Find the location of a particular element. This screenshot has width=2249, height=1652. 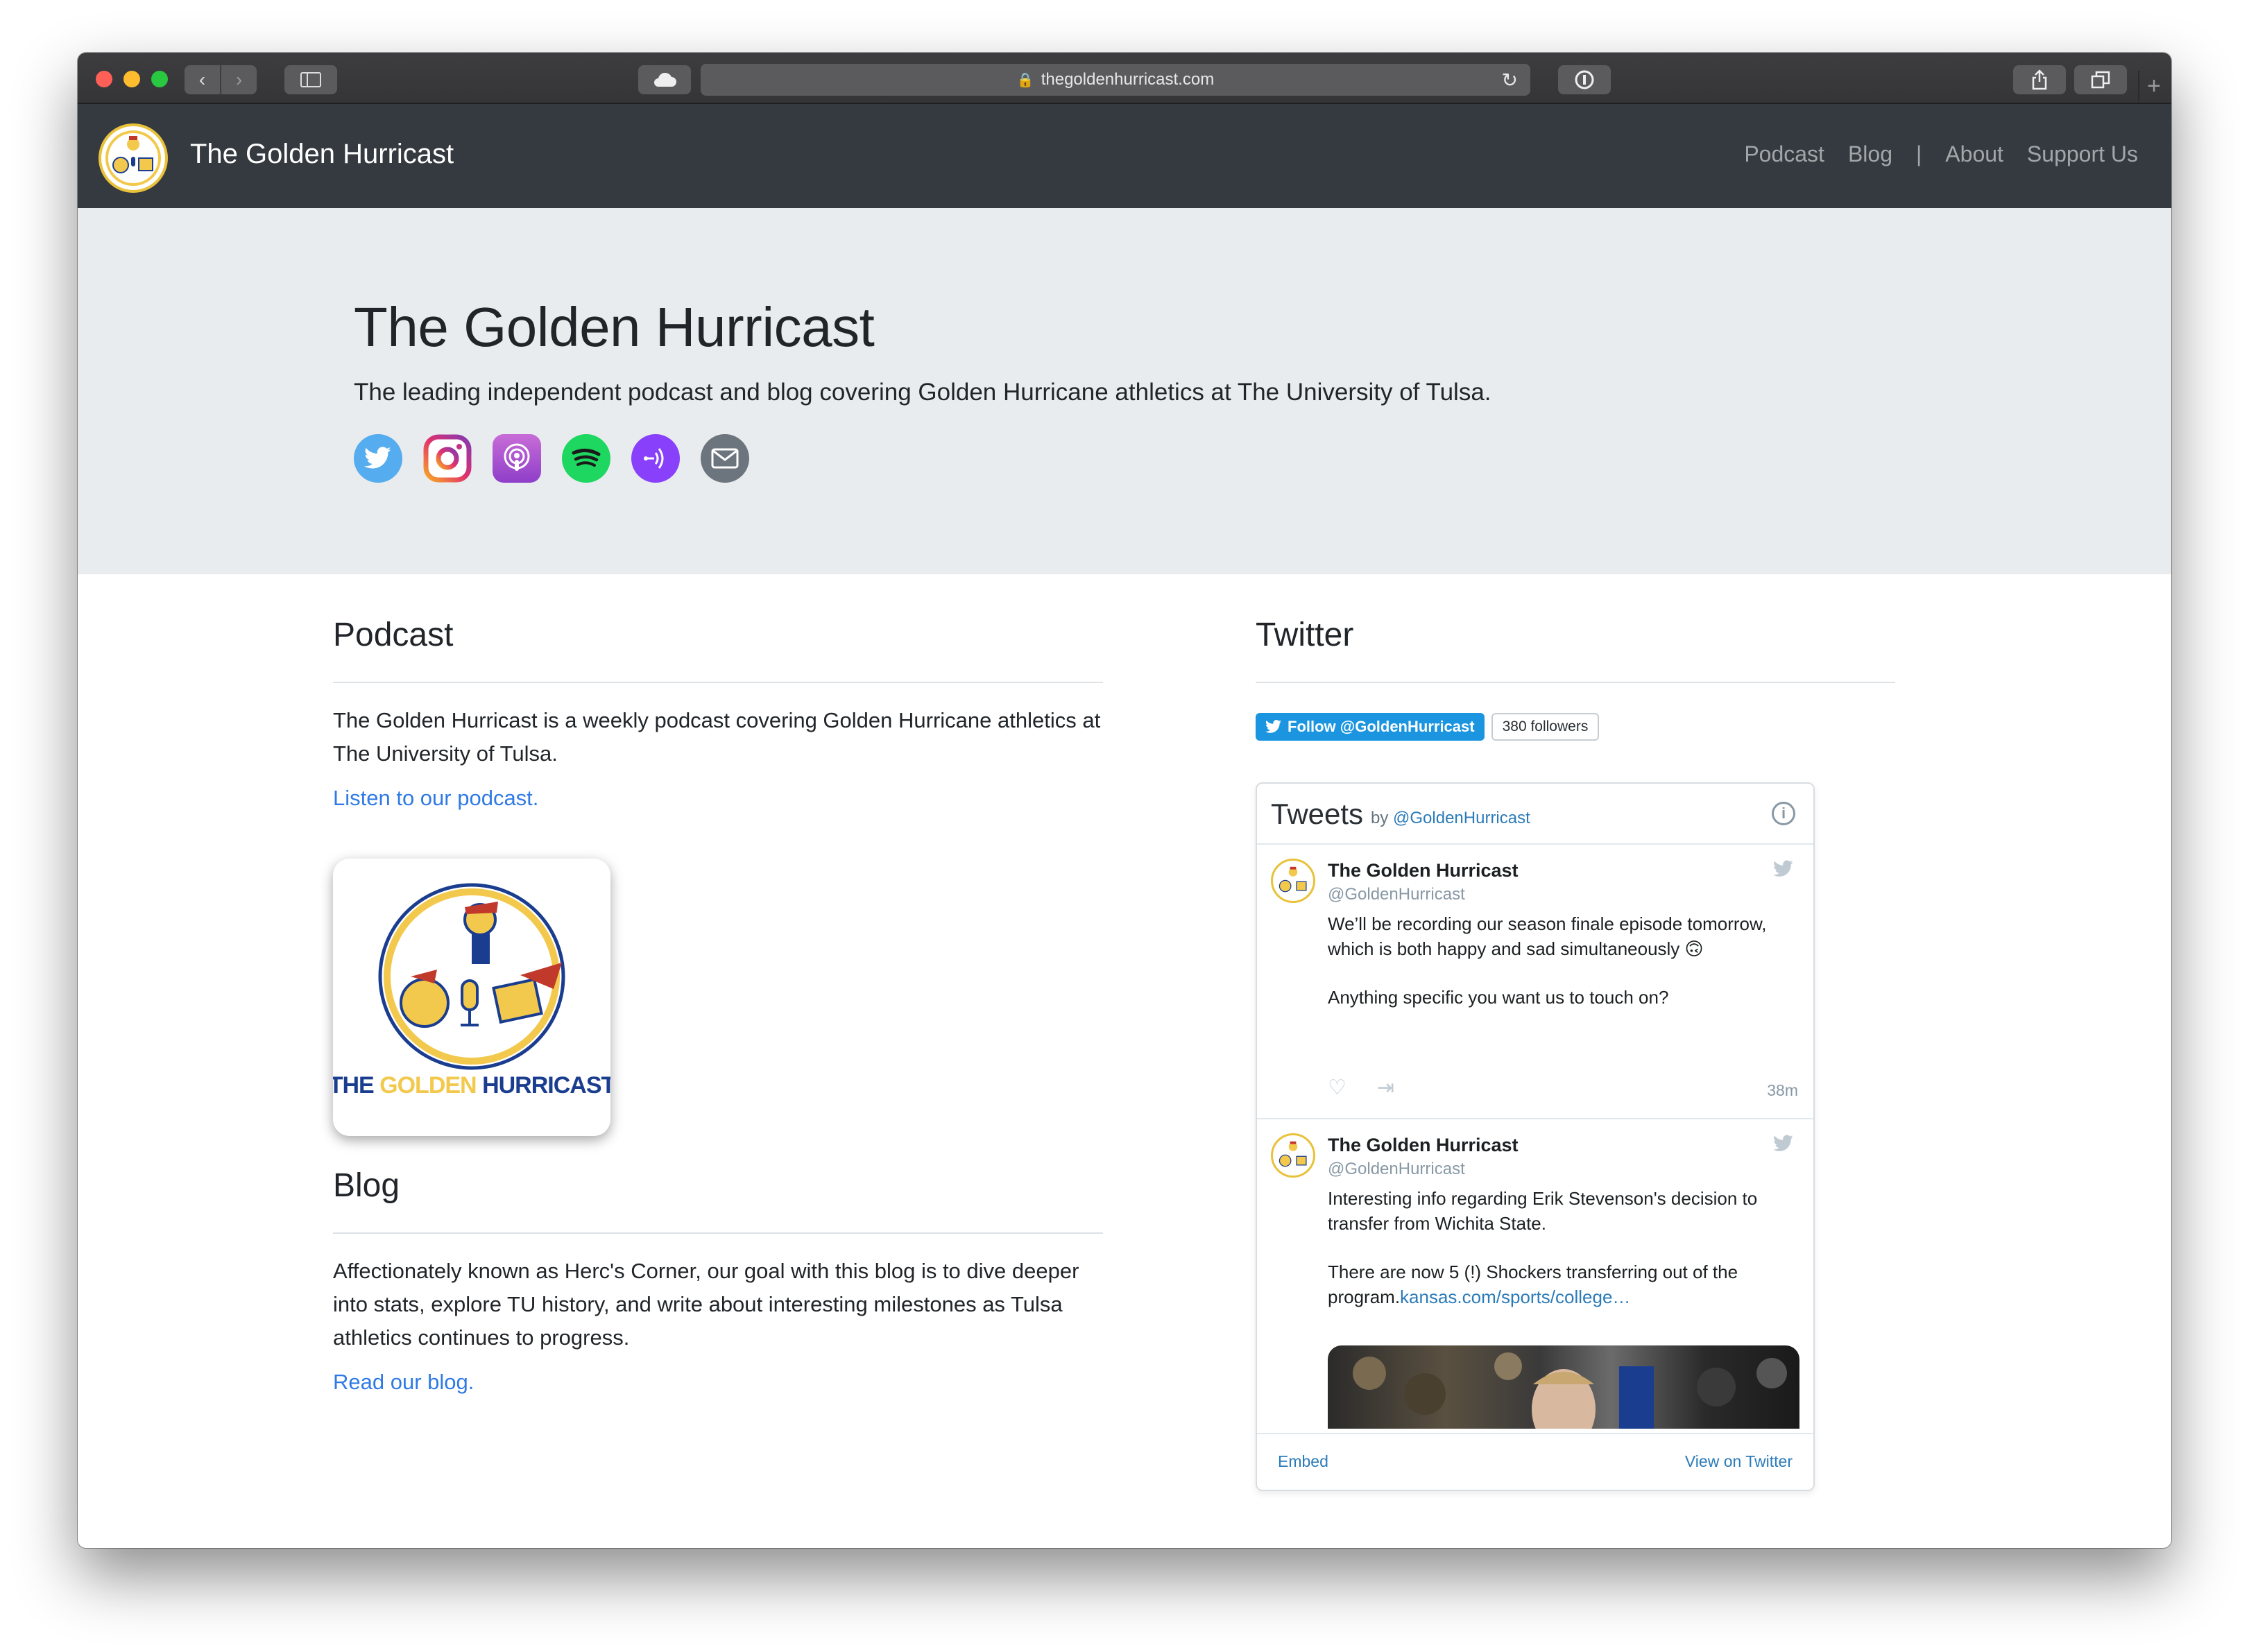

minimize-window-button is located at coordinates (131, 79).